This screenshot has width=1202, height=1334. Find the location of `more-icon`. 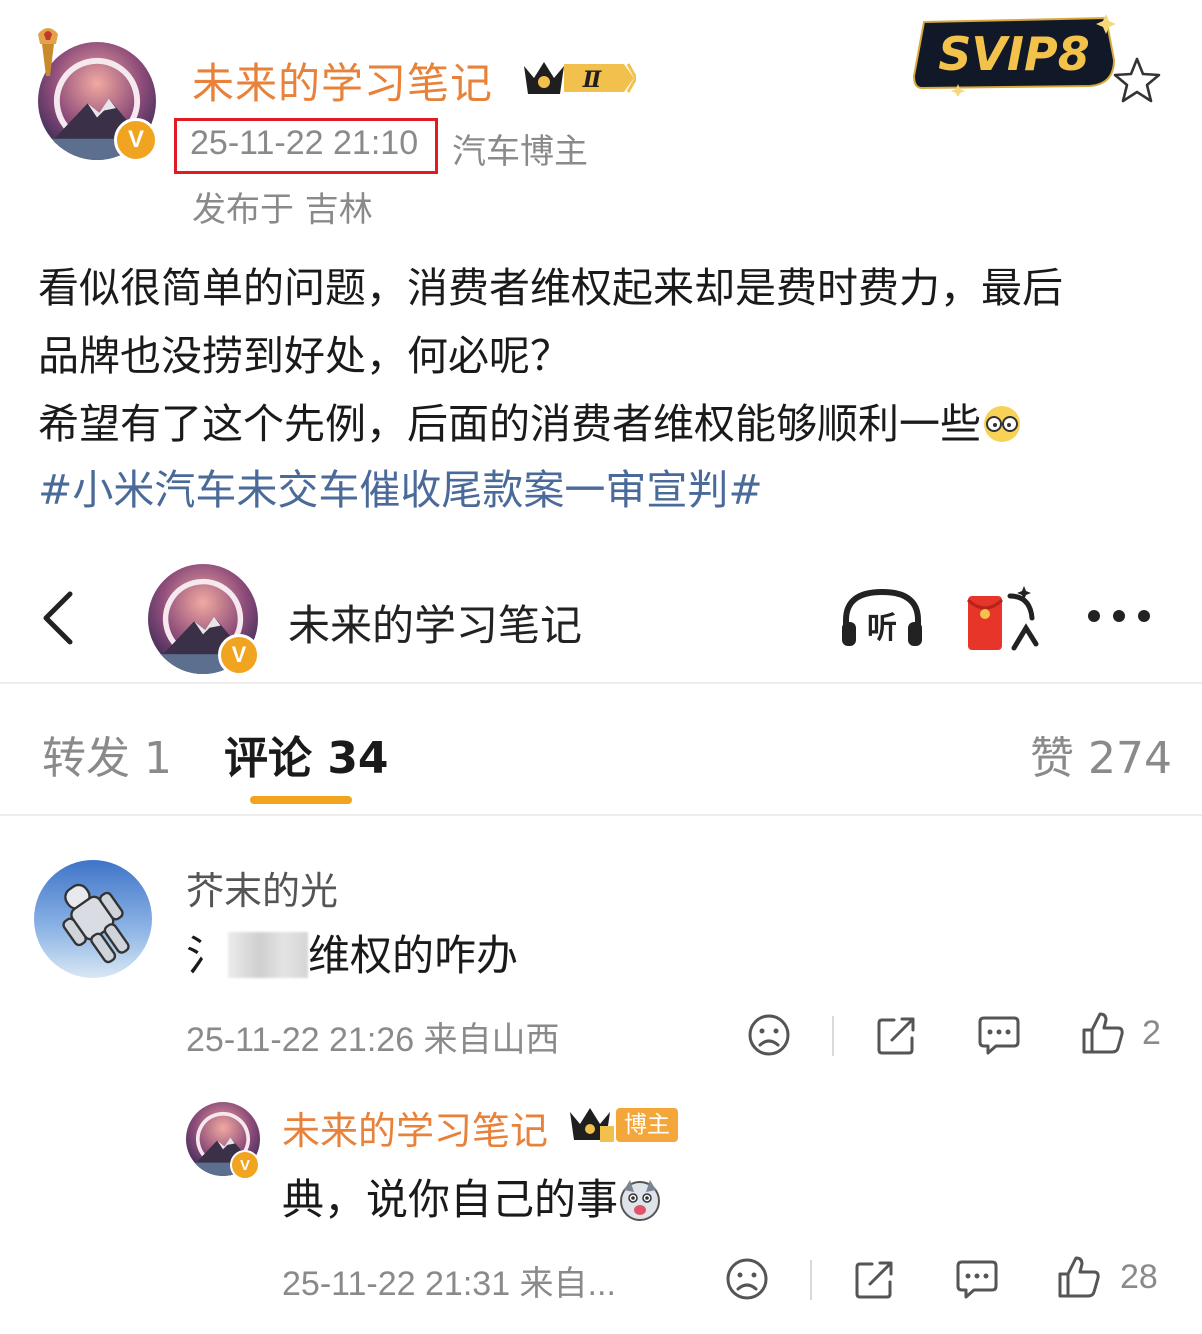

more-icon is located at coordinates (1119, 616).